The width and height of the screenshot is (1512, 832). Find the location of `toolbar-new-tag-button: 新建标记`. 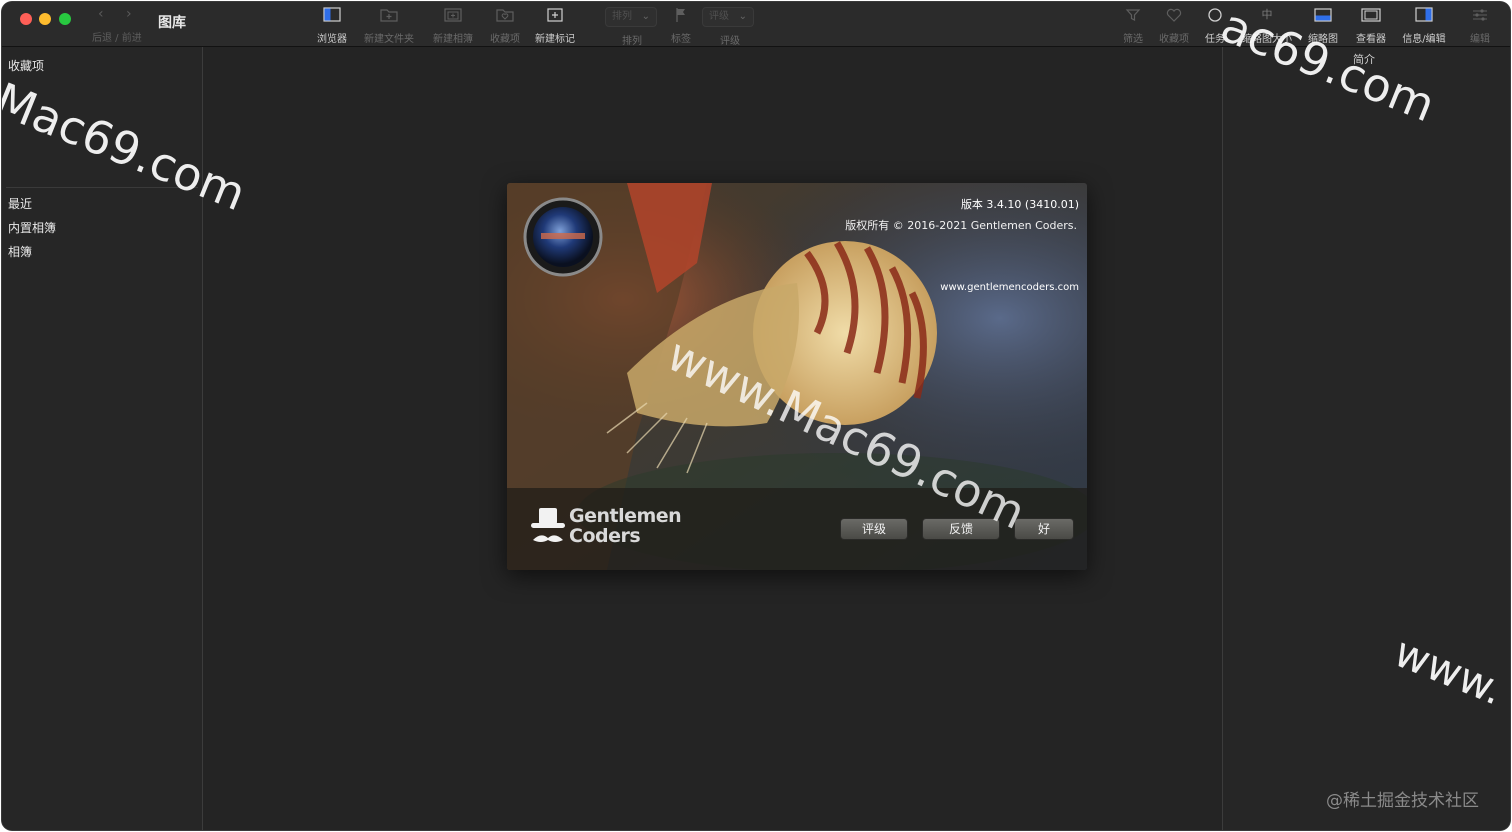

toolbar-new-tag-button: 新建标记 is located at coordinates (555, 25).